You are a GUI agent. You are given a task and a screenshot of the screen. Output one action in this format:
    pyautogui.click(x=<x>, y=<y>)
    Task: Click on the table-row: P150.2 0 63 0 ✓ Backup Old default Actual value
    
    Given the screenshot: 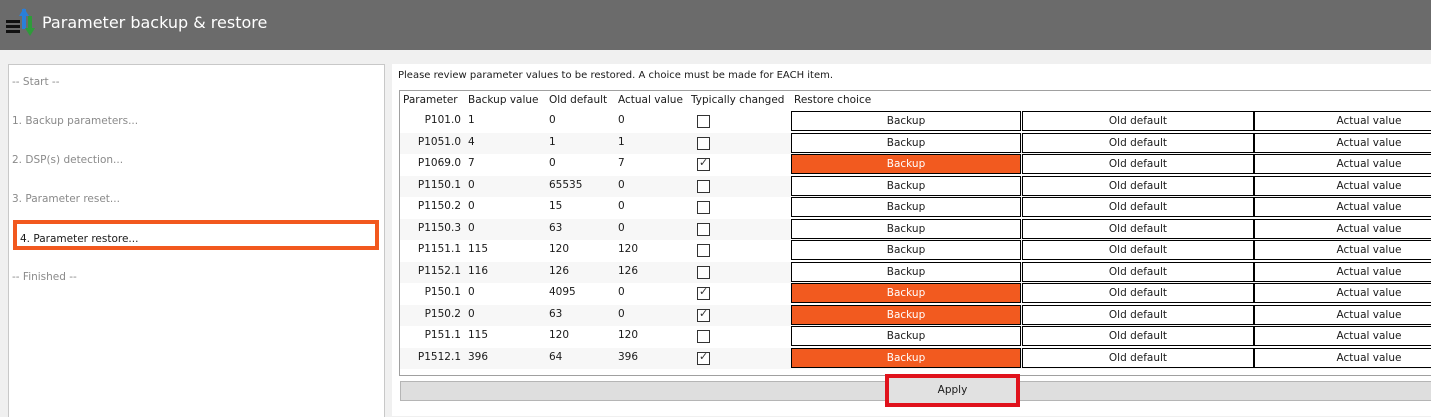 What is the action you would take?
    pyautogui.click(x=915, y=315)
    